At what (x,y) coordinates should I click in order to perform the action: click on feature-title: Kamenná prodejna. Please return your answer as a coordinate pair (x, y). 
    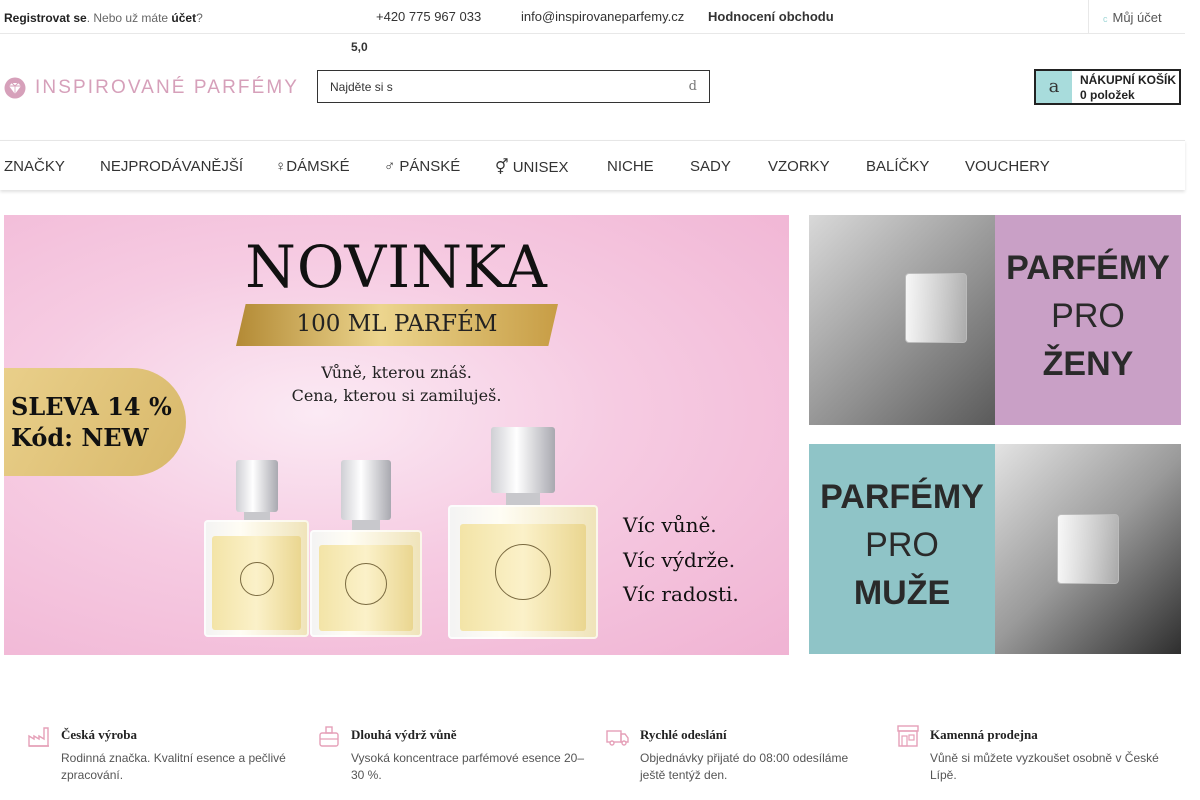
    Looking at the image, I should click on (984, 734).